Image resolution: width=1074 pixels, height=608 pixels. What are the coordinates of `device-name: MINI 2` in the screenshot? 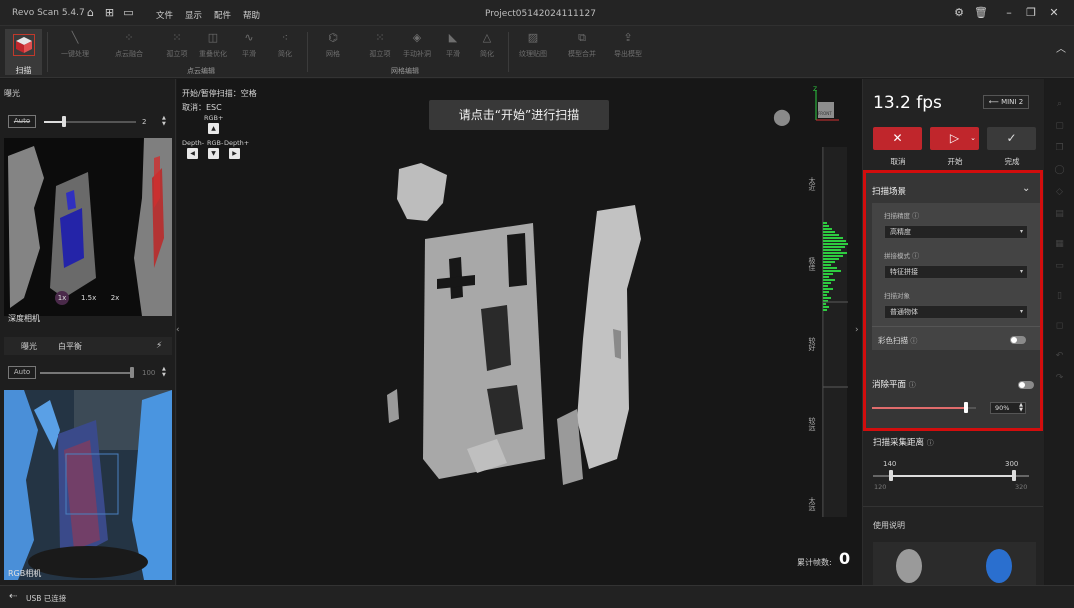 It's located at (1012, 102).